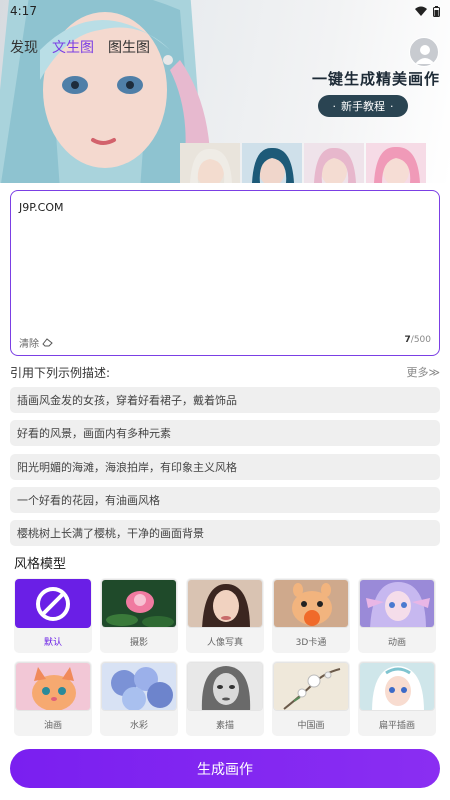 The width and height of the screenshot is (450, 800). I want to click on style-label: 动画, so click(396, 643).